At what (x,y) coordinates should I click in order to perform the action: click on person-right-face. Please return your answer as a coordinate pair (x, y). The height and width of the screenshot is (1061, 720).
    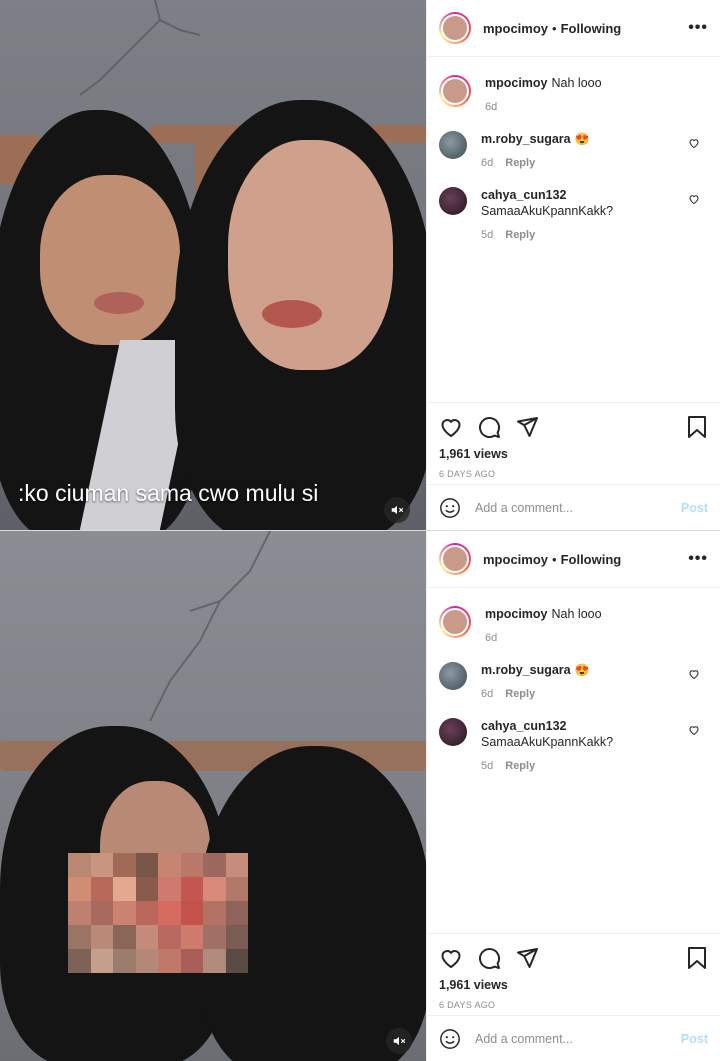
    Looking at the image, I should click on (310, 255).